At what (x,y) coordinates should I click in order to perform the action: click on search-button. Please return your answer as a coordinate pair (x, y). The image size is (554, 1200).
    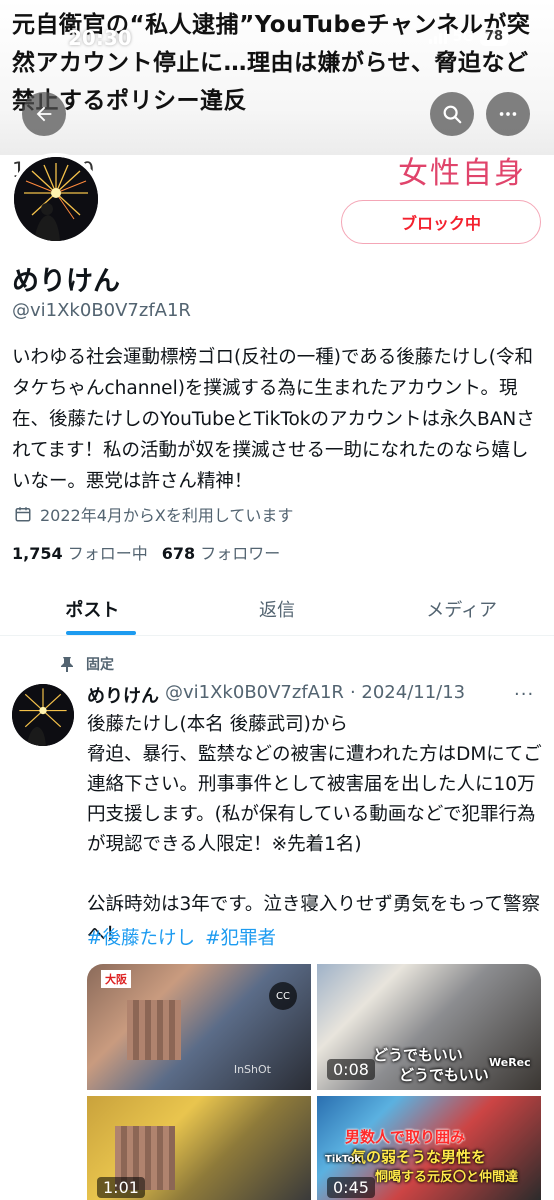
    Looking at the image, I should click on (452, 114).